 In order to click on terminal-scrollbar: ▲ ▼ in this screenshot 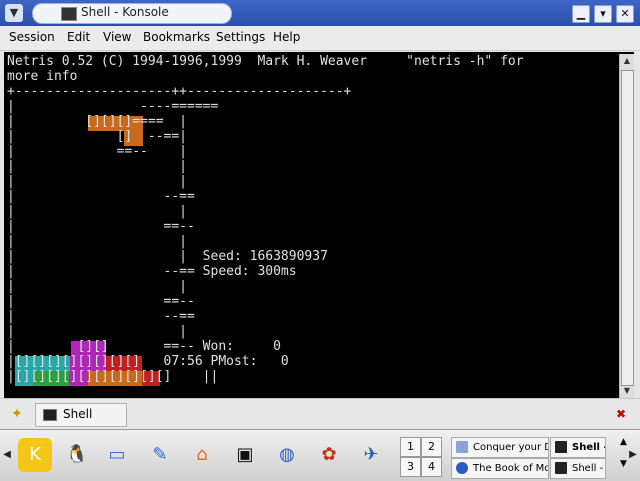, I will do `click(626, 226)`.